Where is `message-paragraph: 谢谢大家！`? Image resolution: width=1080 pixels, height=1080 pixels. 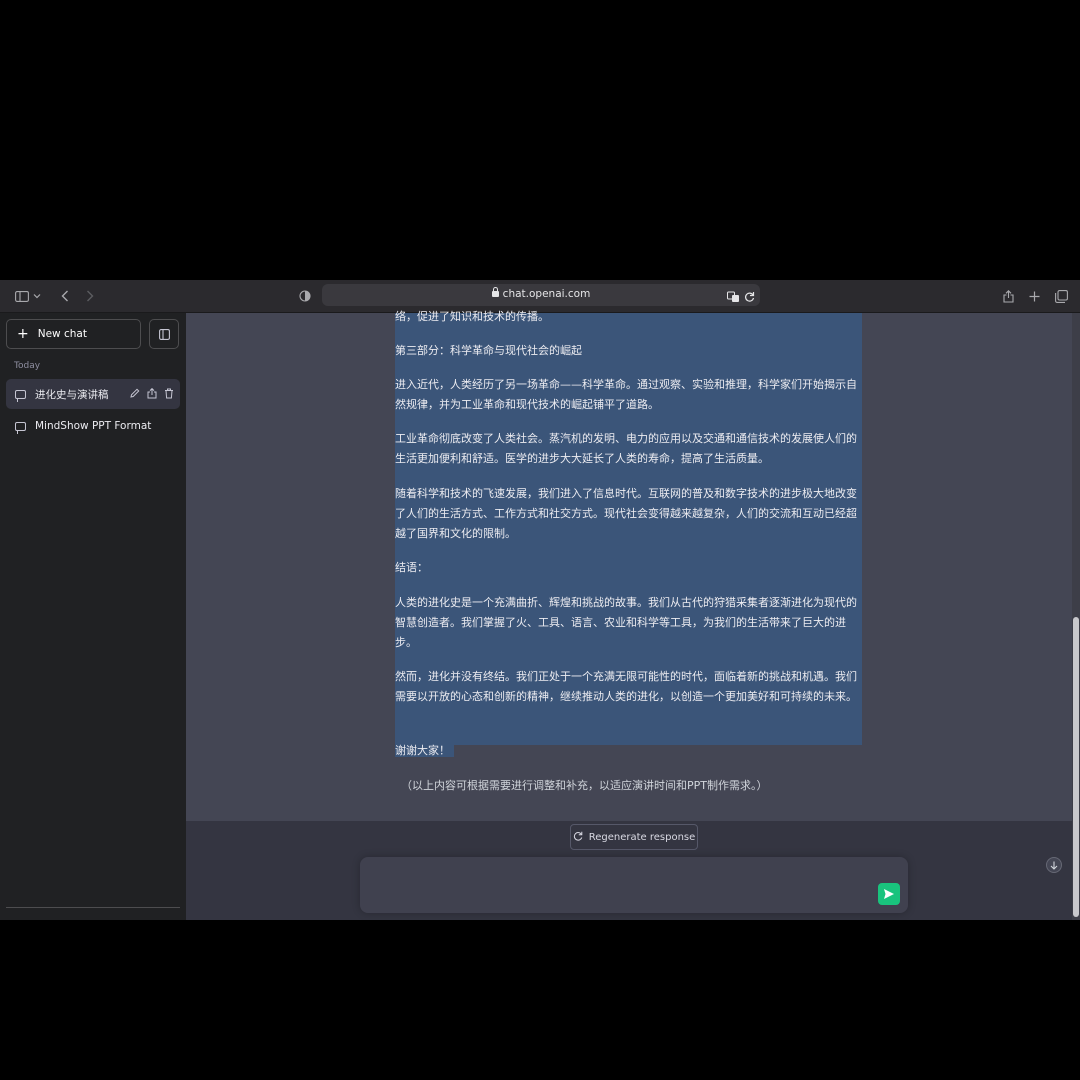
message-paragraph: 谢谢大家！ is located at coordinates (424, 750).